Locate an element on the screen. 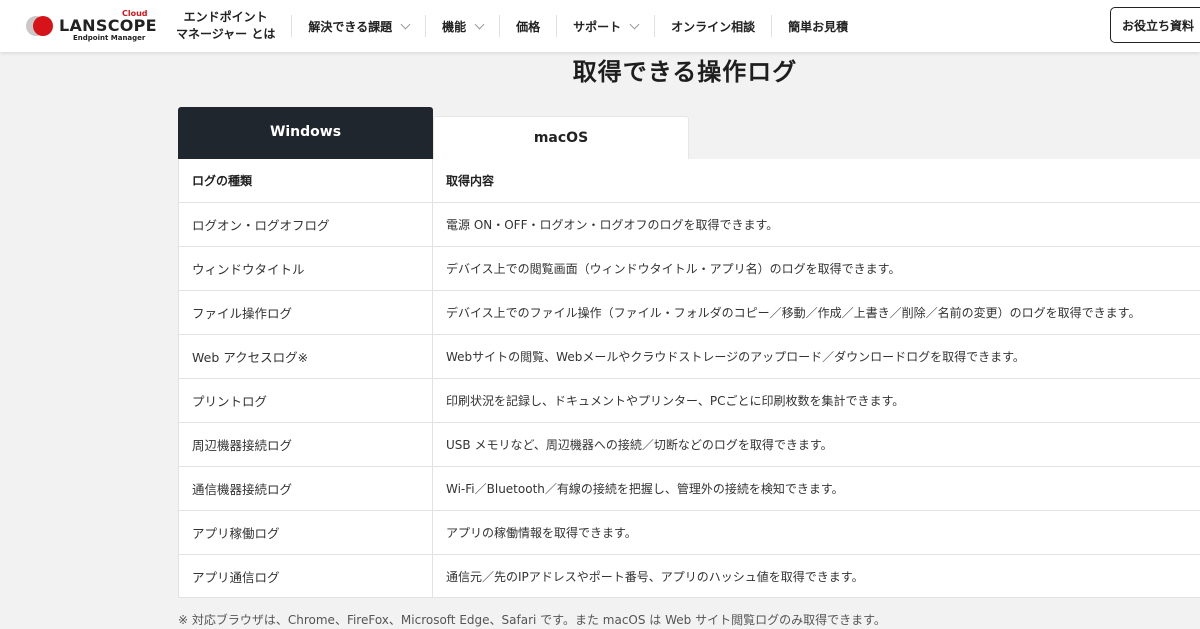 This screenshot has height=629, width=1200. nav-item-label: 簡単お見積 is located at coordinates (818, 26).